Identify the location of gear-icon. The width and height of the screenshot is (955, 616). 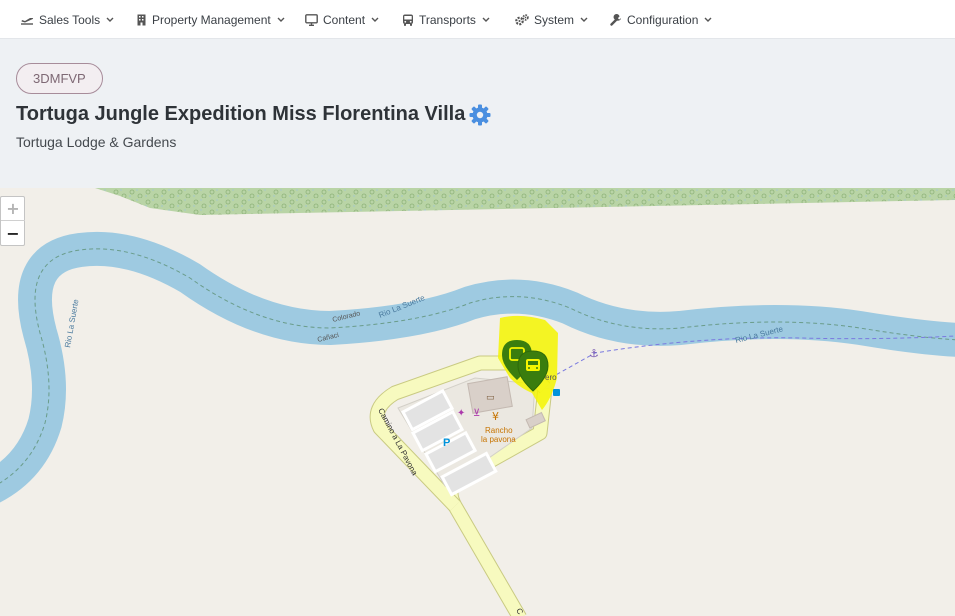
(480, 115).